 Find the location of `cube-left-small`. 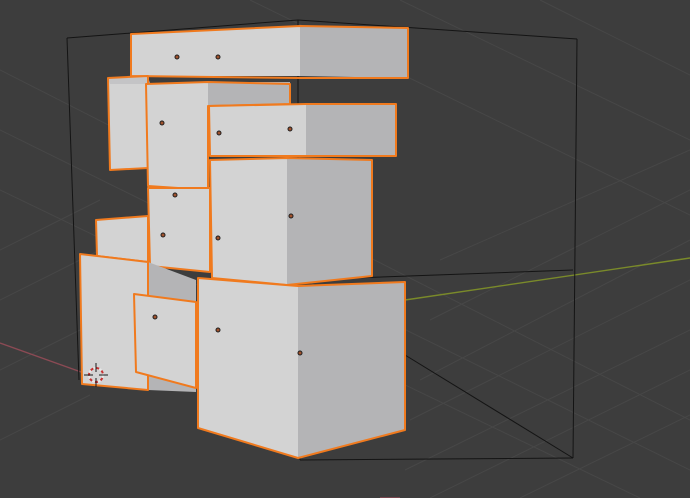

cube-left-small is located at coordinates (122, 239).